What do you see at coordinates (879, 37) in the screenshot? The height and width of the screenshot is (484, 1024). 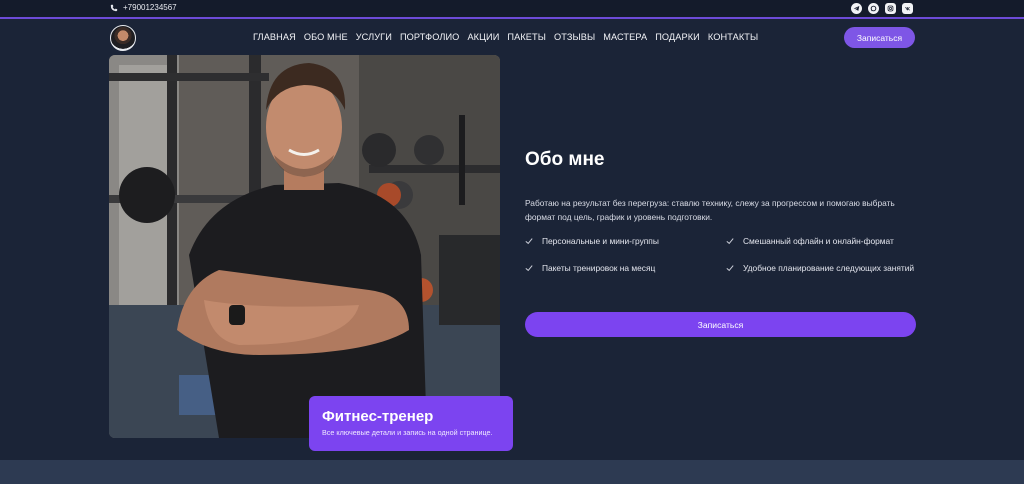 I see `signup-button-header: Записаться` at bounding box center [879, 37].